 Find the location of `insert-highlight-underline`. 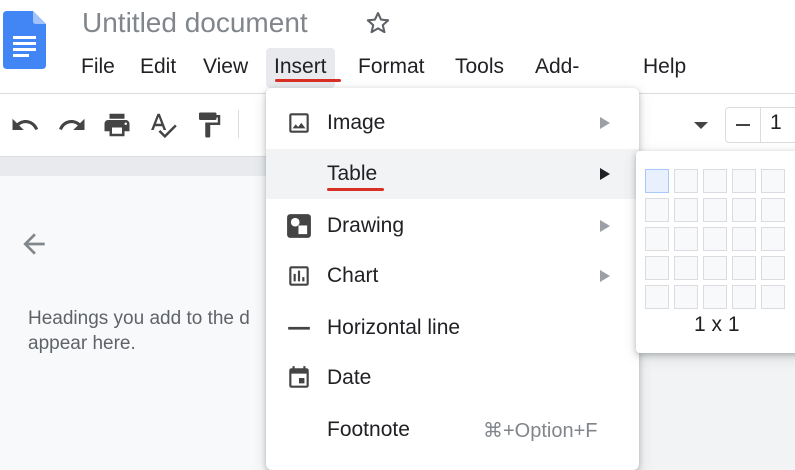

insert-highlight-underline is located at coordinates (308, 80).